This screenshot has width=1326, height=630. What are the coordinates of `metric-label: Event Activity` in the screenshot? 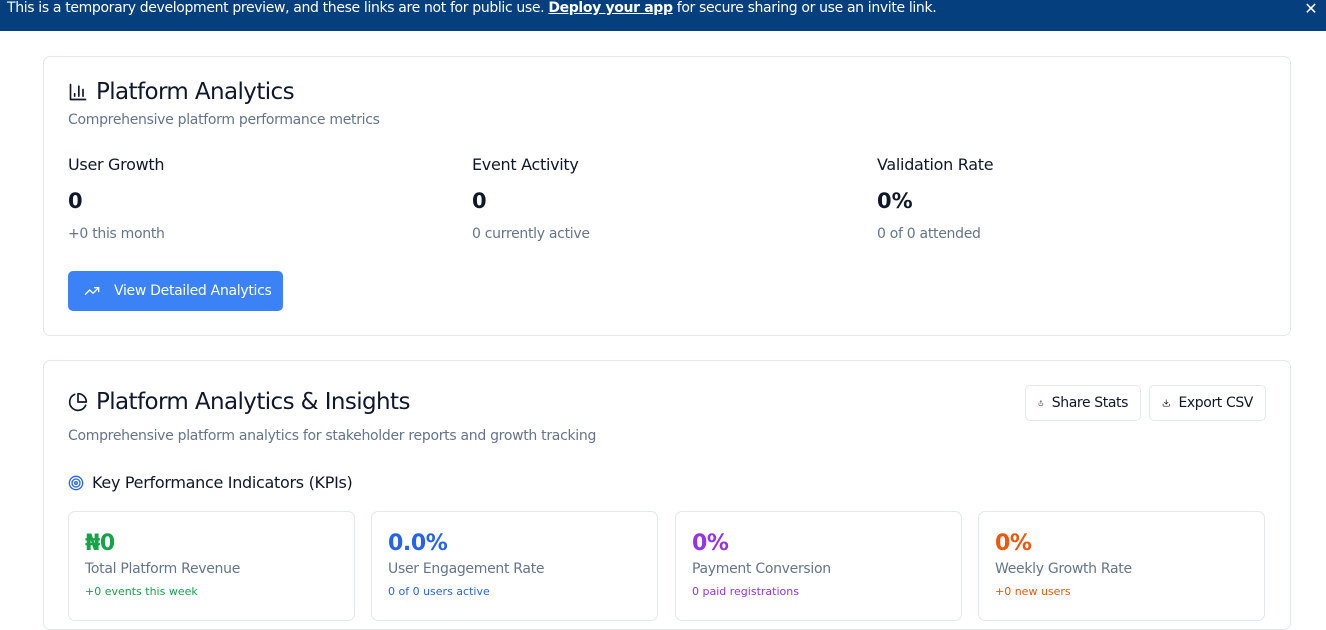 It's located at (525, 164).